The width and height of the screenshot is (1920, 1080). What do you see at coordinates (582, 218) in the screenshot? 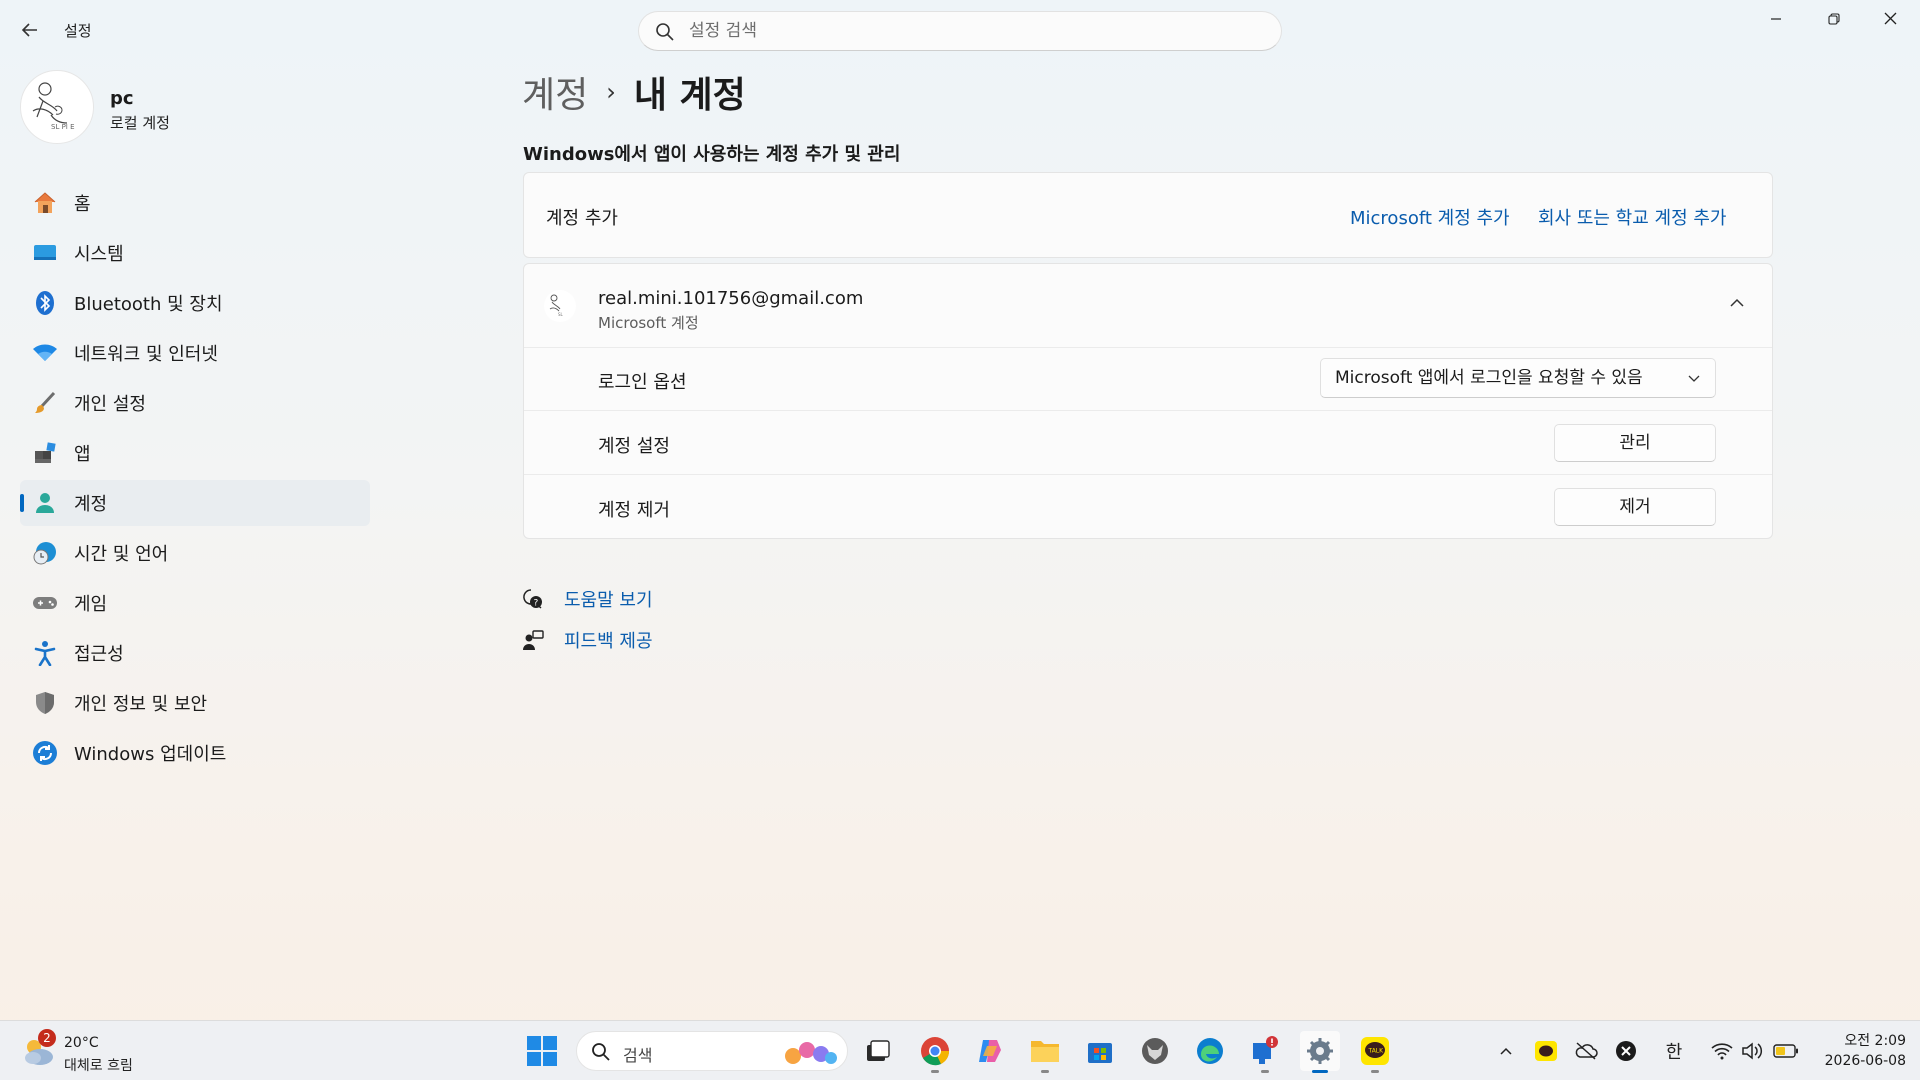
I see `add-account-label: 계정 추가` at bounding box center [582, 218].